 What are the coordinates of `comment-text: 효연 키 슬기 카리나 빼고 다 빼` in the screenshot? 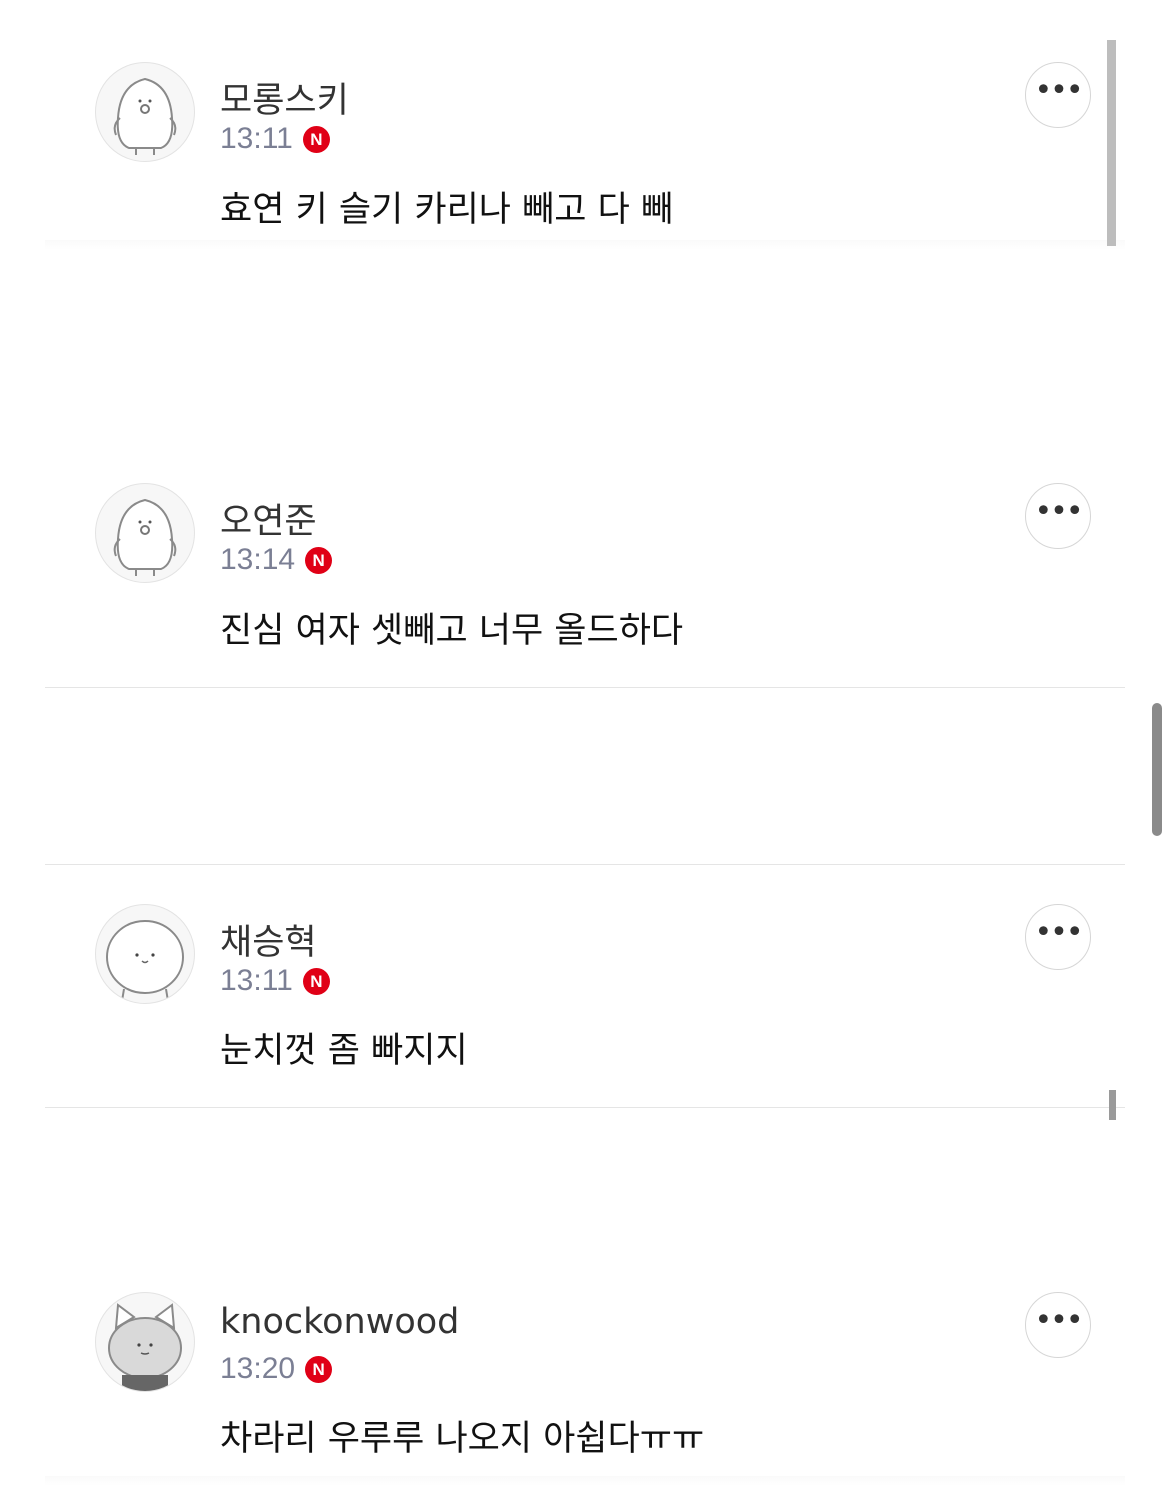 It's located at (447, 210).